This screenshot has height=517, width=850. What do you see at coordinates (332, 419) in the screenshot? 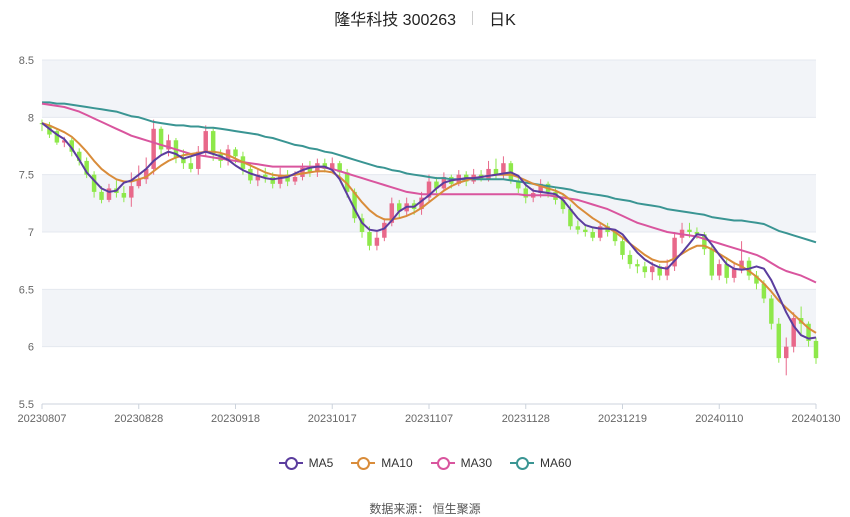
I see `x-tick-label: 20231017` at bounding box center [332, 419].